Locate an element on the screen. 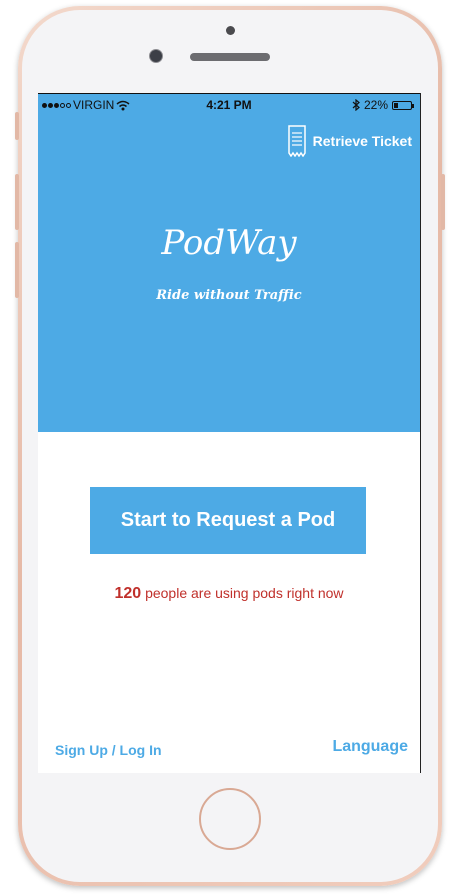 This screenshot has width=461, height=896. battery-percent: 22% is located at coordinates (375, 105).